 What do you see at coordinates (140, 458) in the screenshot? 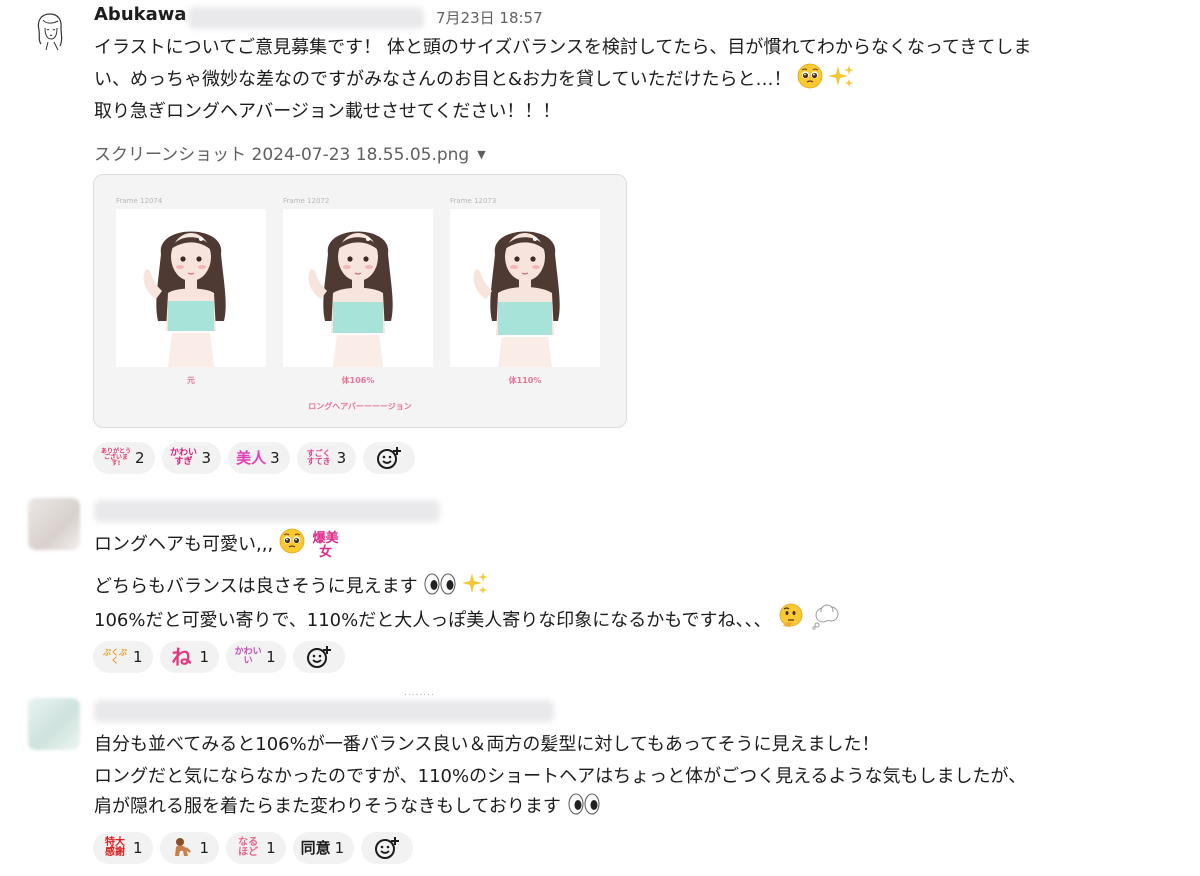
I see `reaction-count: 2` at bounding box center [140, 458].